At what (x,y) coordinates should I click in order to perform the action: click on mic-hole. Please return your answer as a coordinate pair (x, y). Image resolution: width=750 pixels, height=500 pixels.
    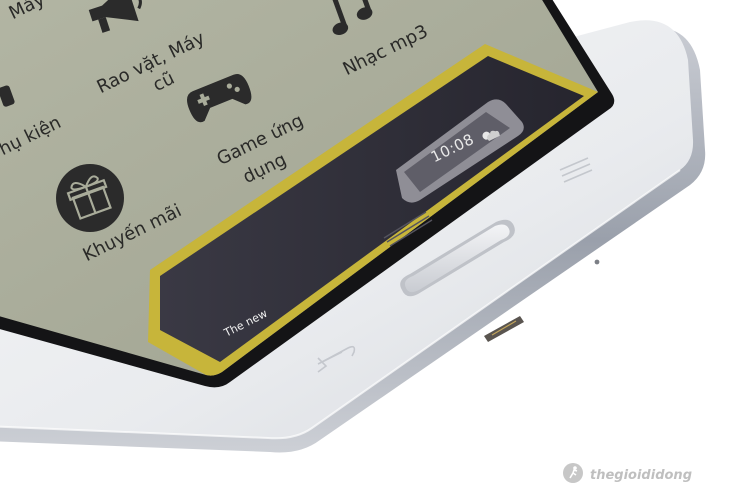
    Looking at the image, I should click on (597, 262).